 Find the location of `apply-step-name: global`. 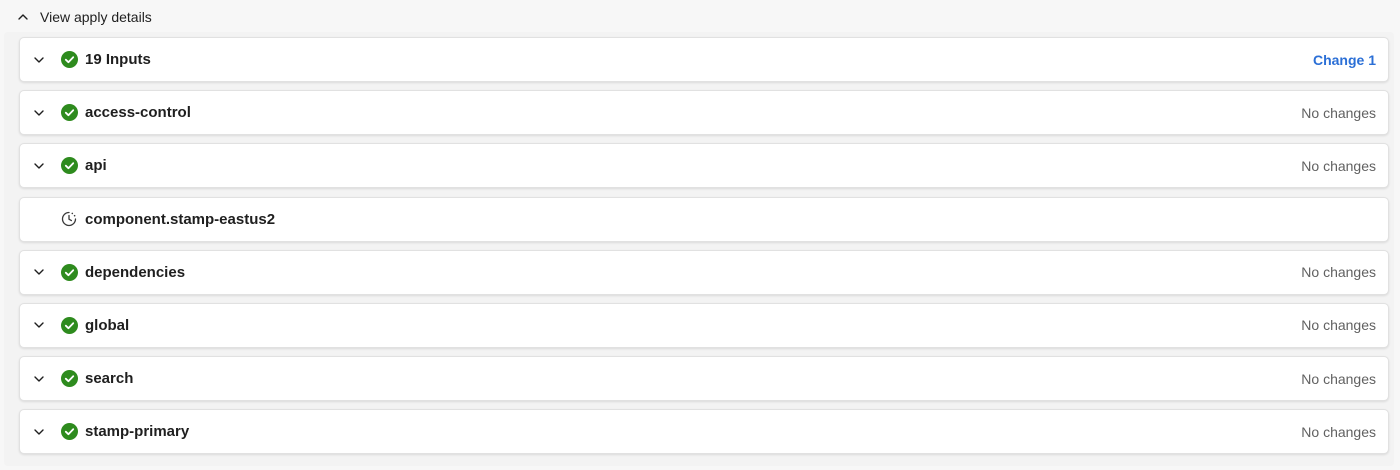

apply-step-name: global is located at coordinates (107, 325).